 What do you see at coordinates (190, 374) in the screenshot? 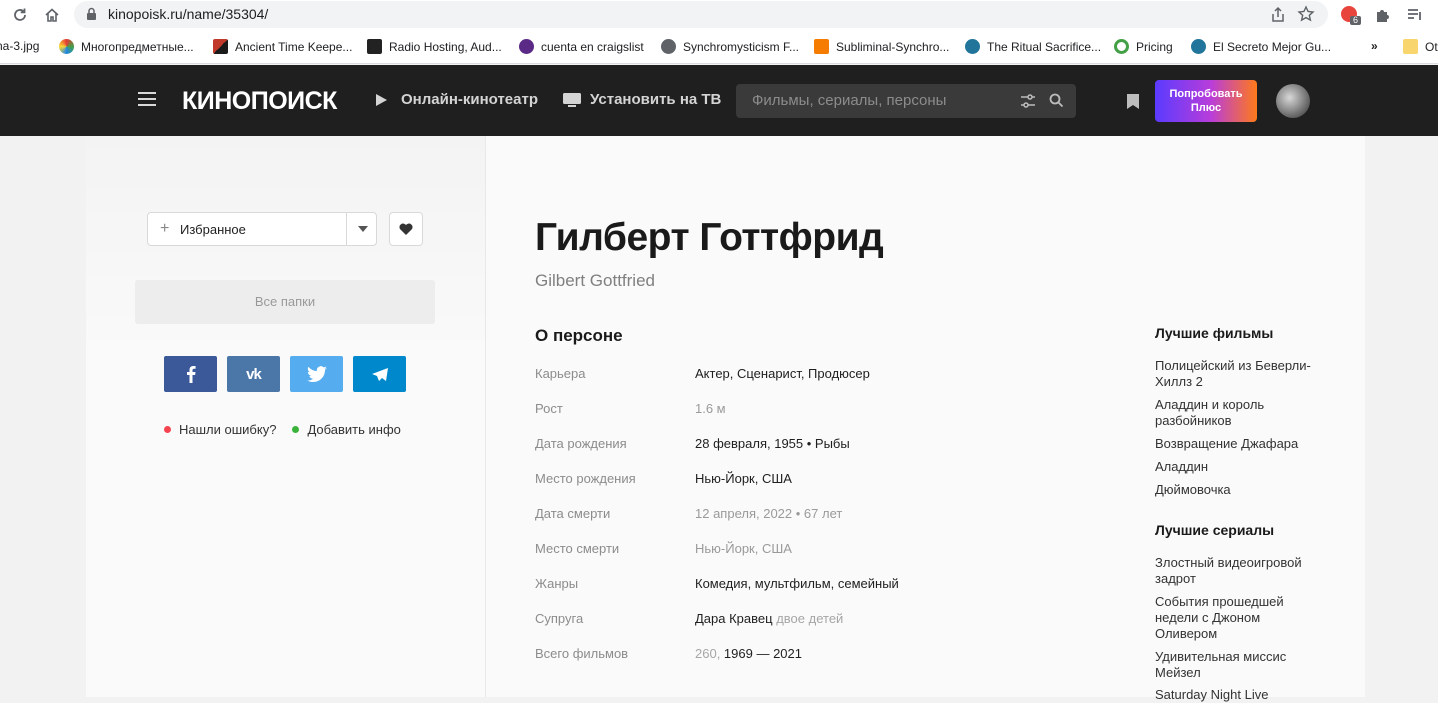
I see `facebook-share-button` at bounding box center [190, 374].